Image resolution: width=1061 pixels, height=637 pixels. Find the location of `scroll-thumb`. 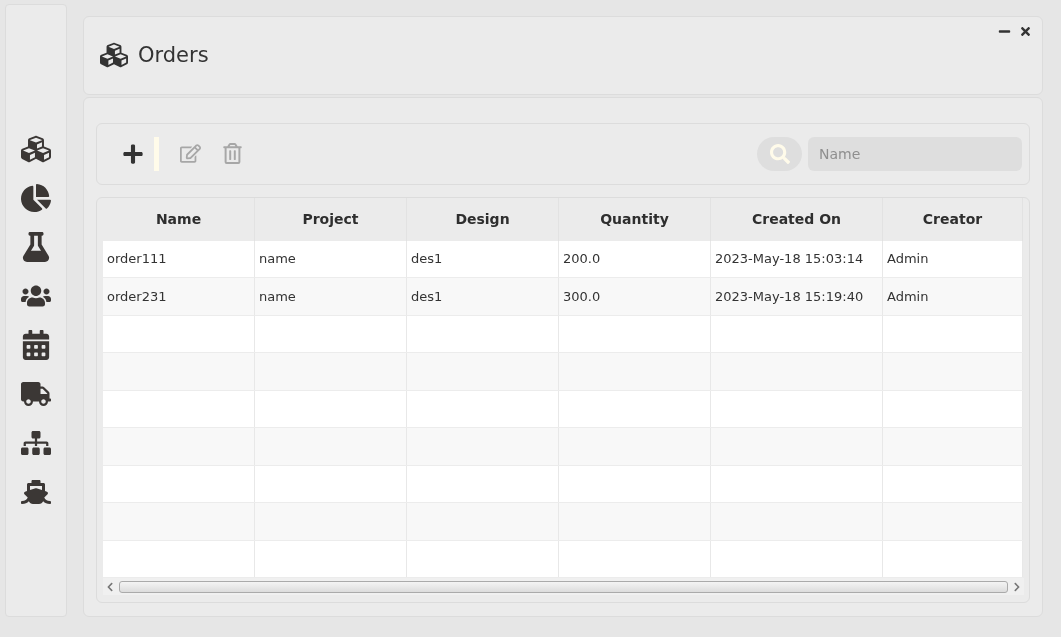

scroll-thumb is located at coordinates (563, 586).